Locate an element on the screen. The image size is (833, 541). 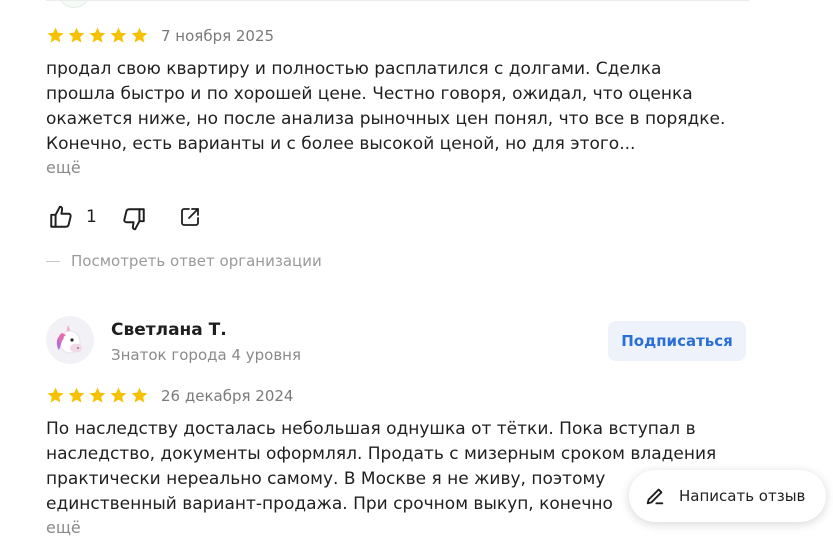
dislike-button is located at coordinates (134, 219).